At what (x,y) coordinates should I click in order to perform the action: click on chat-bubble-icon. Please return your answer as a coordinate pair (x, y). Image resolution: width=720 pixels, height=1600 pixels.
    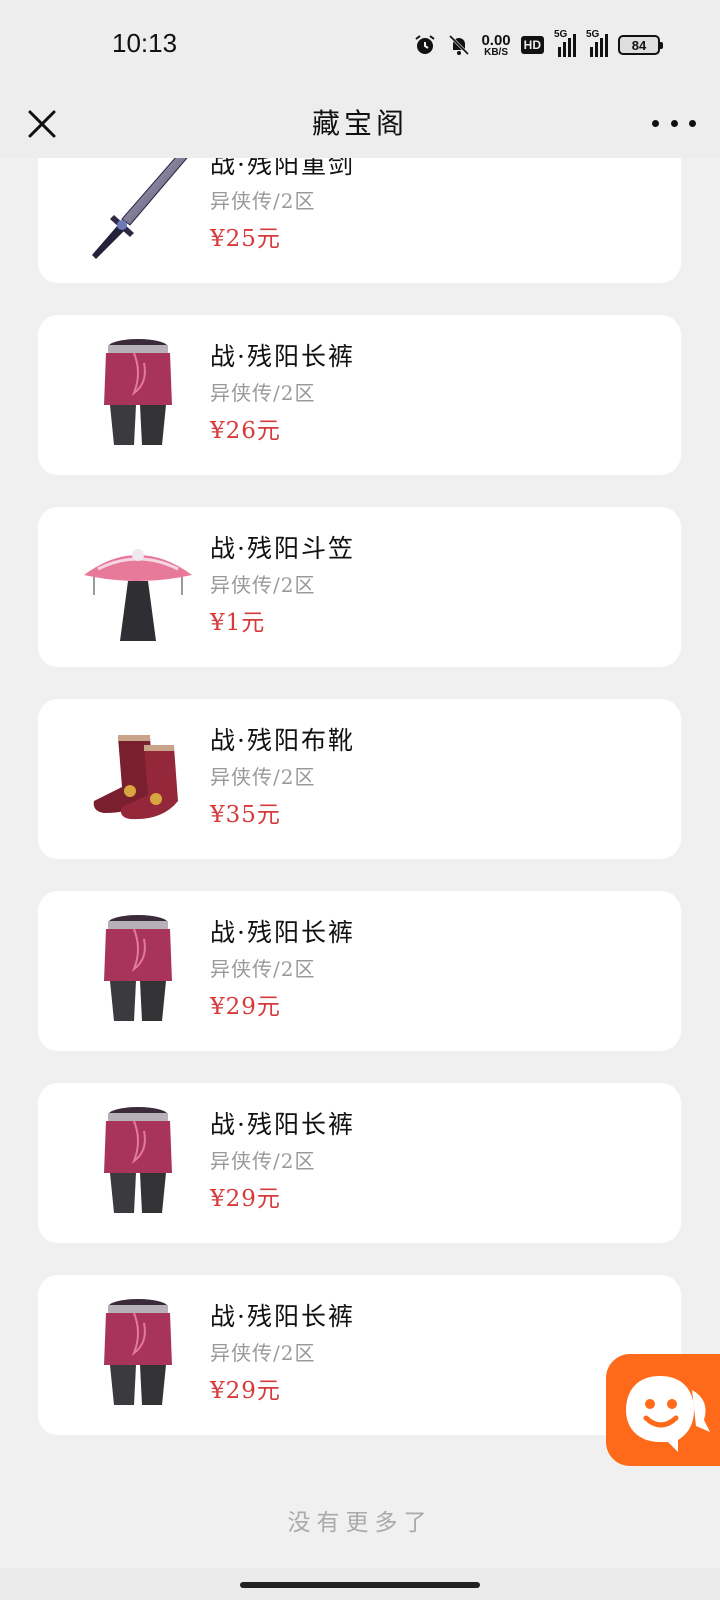
    Looking at the image, I should click on (668, 1414).